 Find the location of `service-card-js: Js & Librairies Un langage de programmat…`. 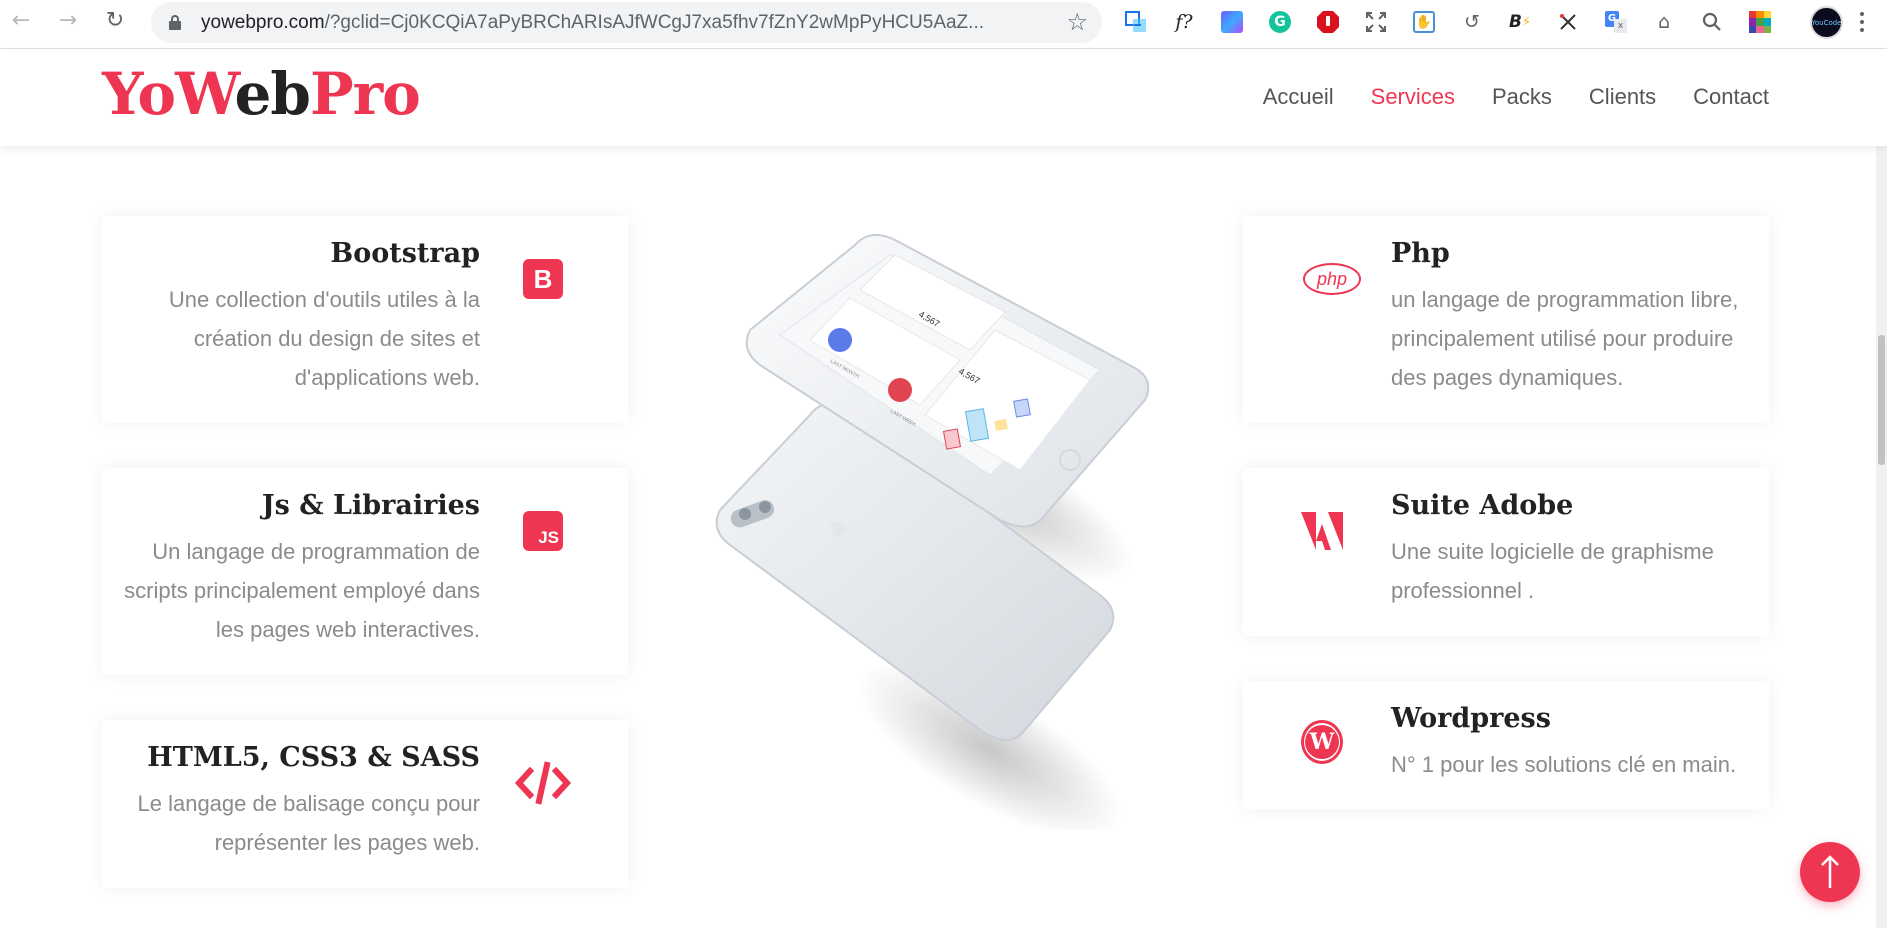

service-card-js: Js & Librairies Un langage de programmat… is located at coordinates (365, 571).